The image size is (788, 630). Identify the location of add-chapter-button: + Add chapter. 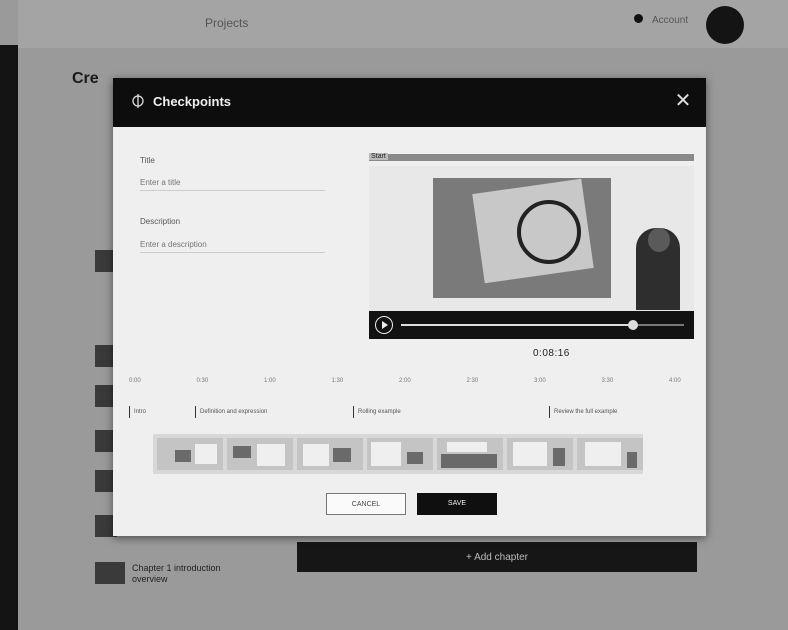
(497, 557).